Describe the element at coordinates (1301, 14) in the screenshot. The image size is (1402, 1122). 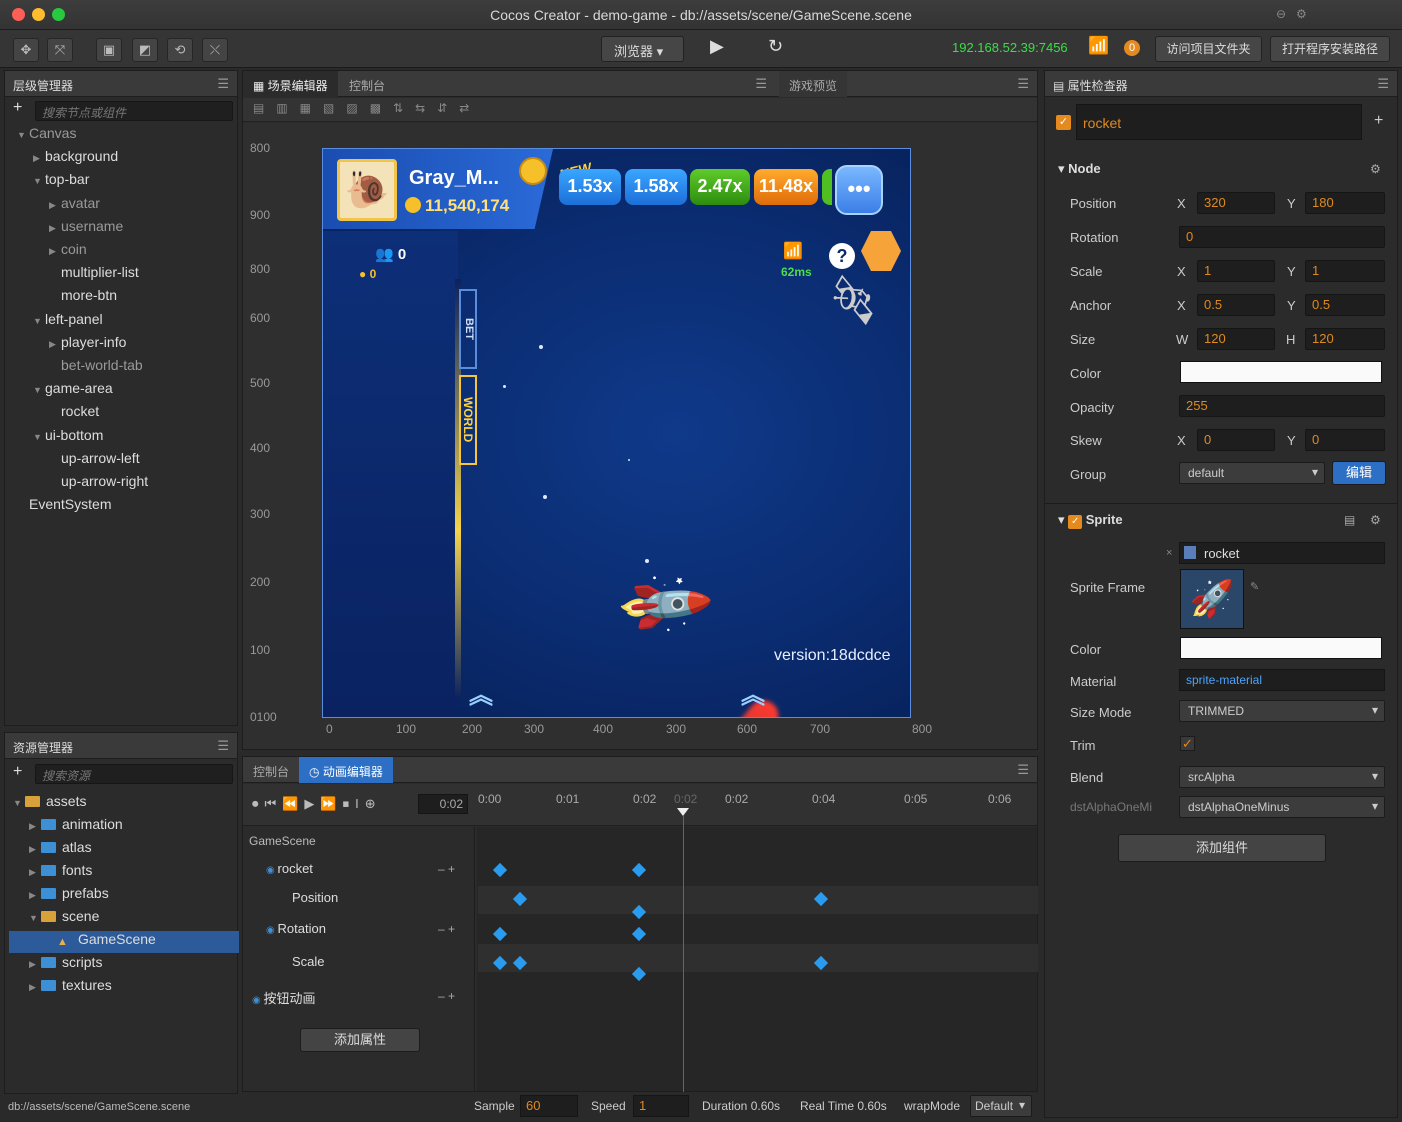
I see `settings-icon: ⚙` at that location.